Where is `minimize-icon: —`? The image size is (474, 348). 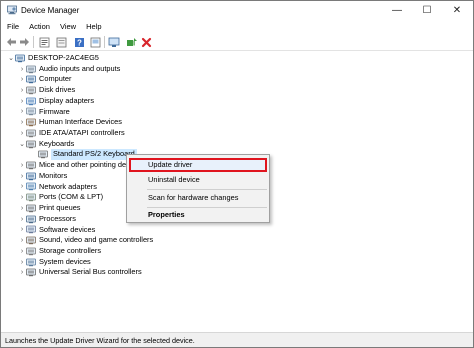
minimize-icon: — is located at coordinates (397, 10).